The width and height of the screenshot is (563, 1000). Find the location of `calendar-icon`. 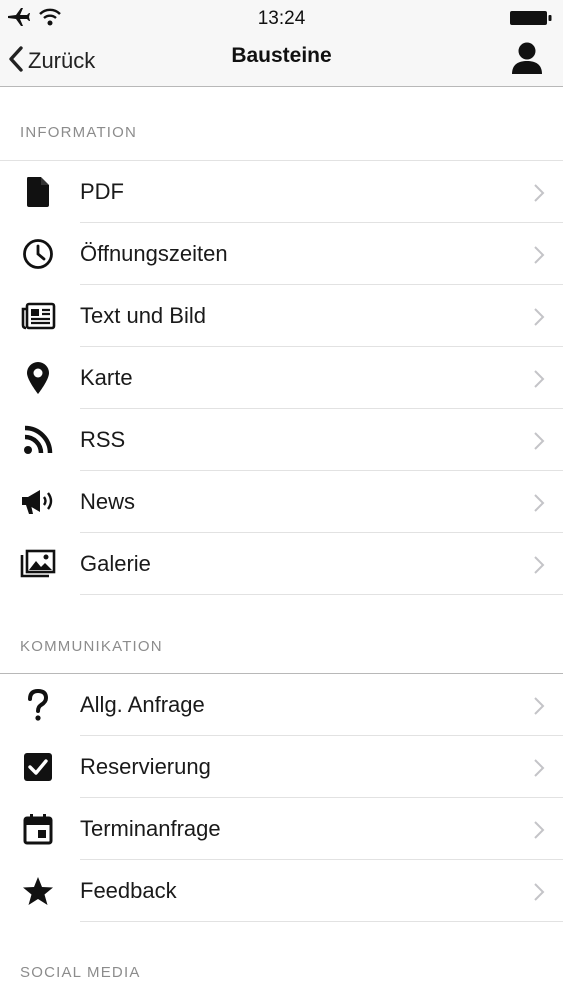

calendar-icon is located at coordinates (38, 829).